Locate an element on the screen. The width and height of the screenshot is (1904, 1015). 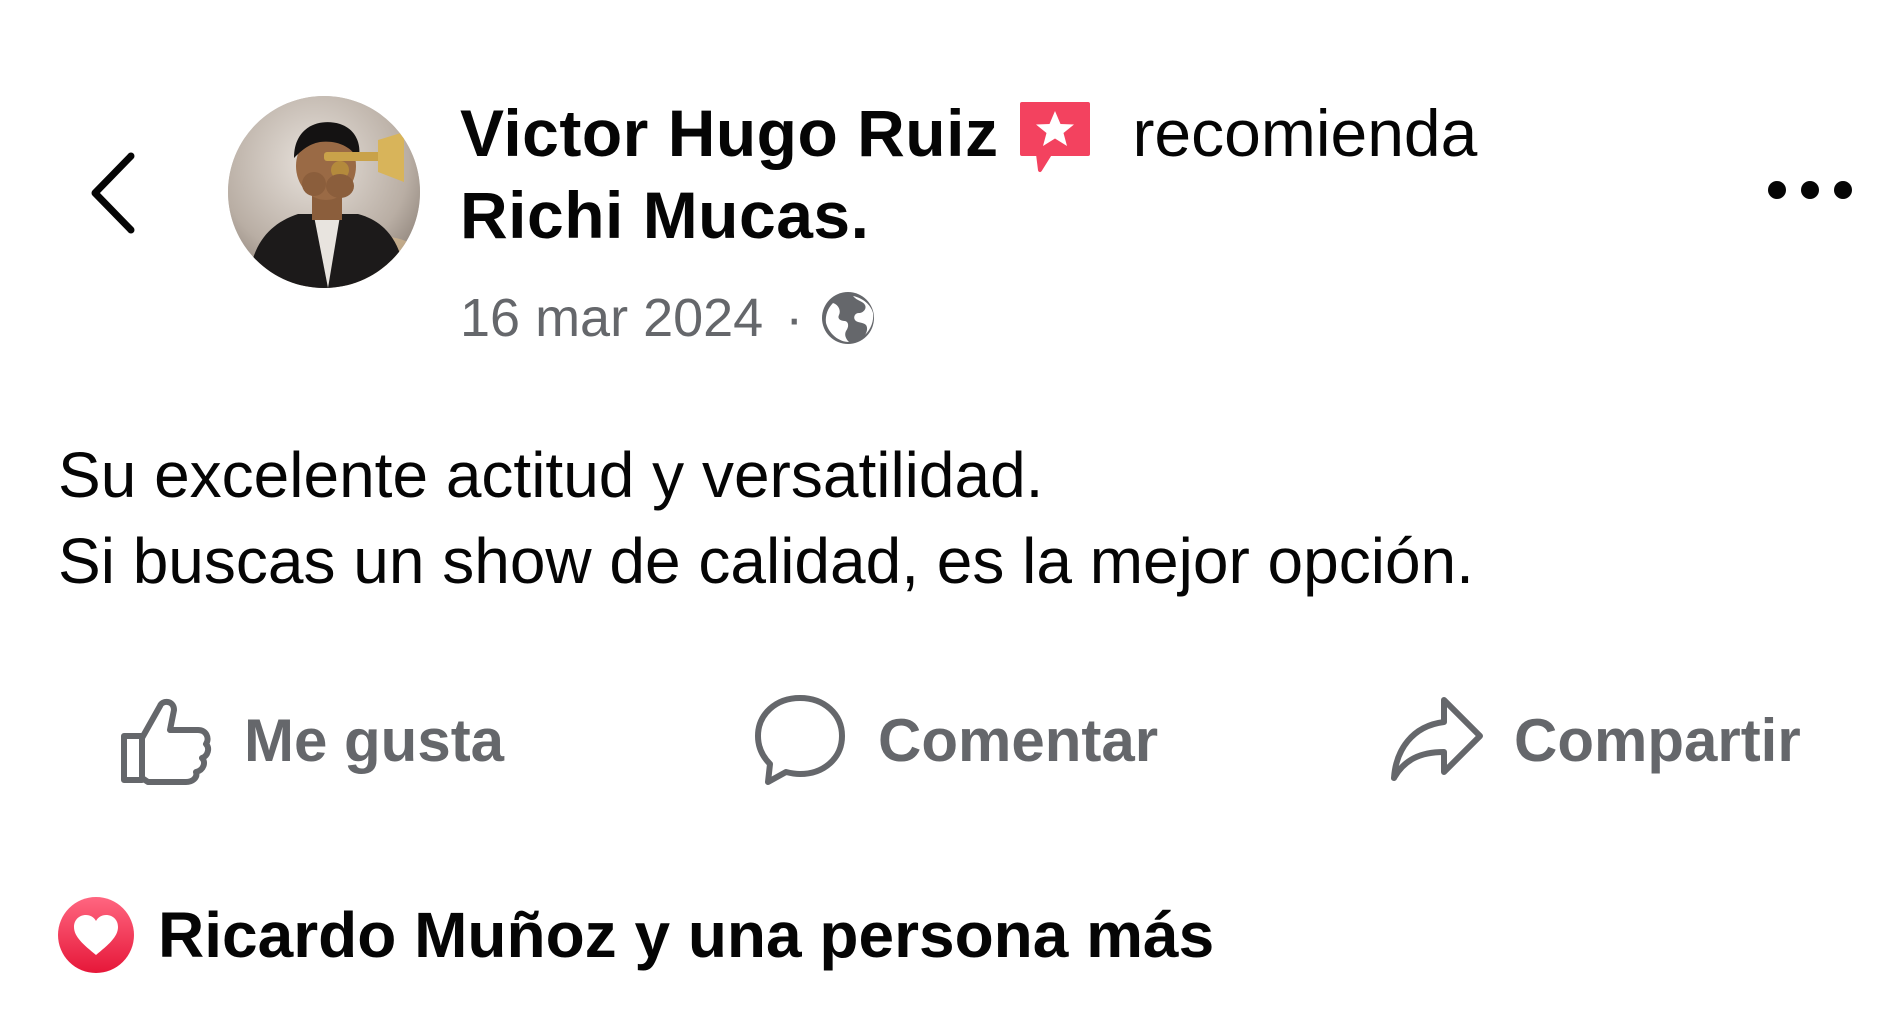
recommend-text: recomienda is located at coordinates (1305, 133).